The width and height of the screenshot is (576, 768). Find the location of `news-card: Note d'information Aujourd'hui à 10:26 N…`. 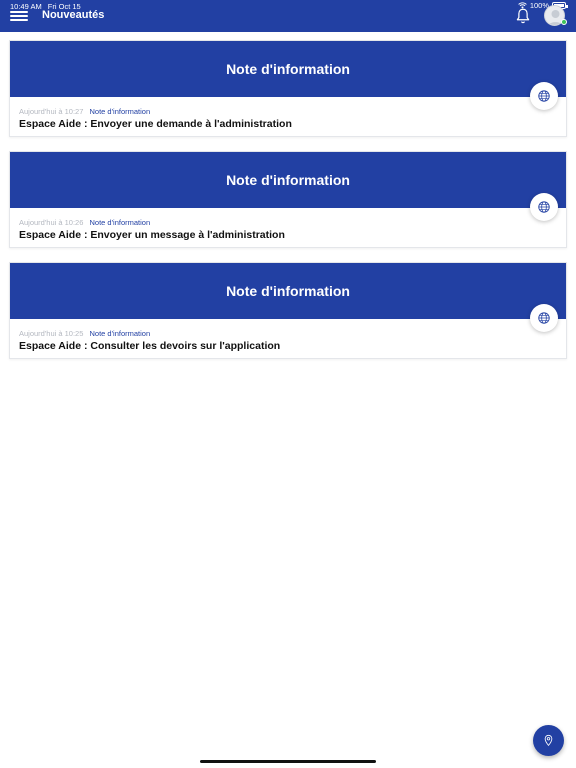

news-card: Note d'information Aujourd'hui à 10:26 N… is located at coordinates (288, 199).